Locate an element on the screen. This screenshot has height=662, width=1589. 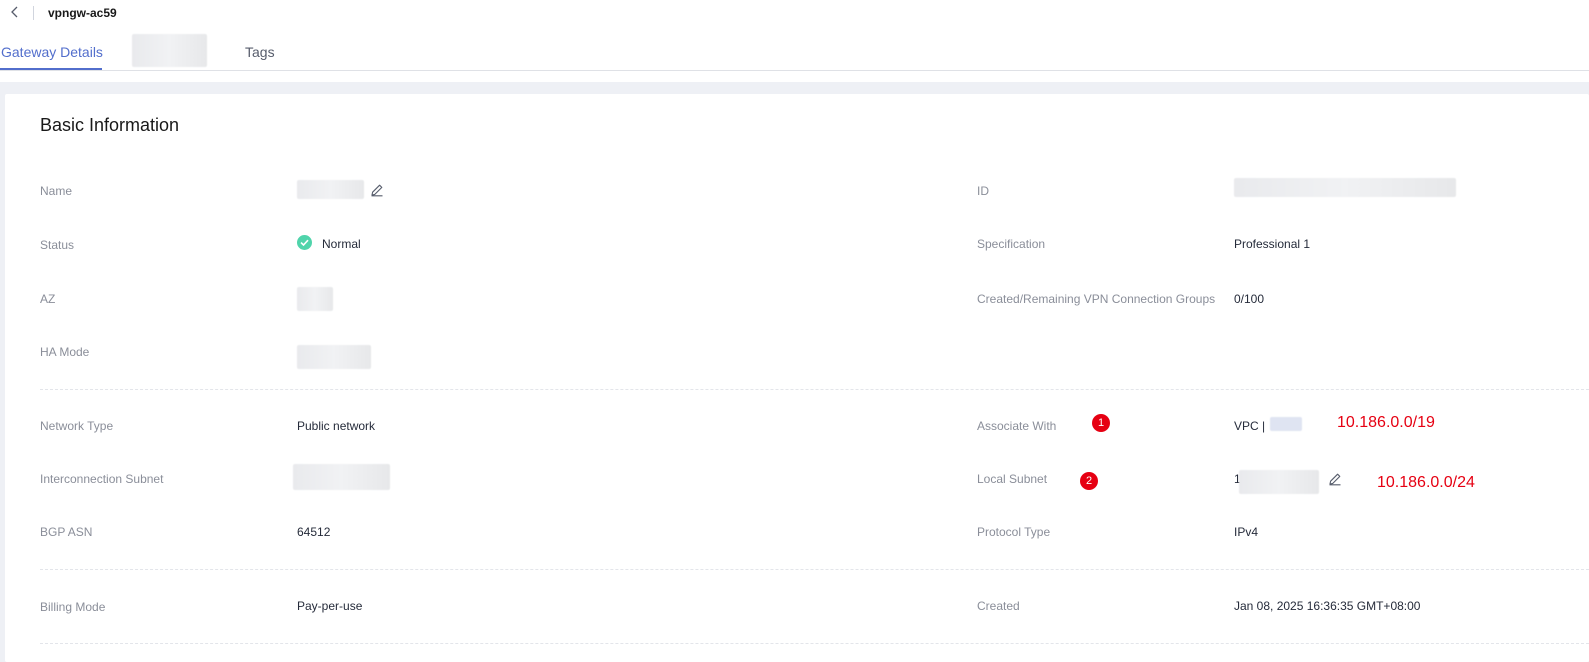
tab-tags: Tags is located at coordinates (260, 52).